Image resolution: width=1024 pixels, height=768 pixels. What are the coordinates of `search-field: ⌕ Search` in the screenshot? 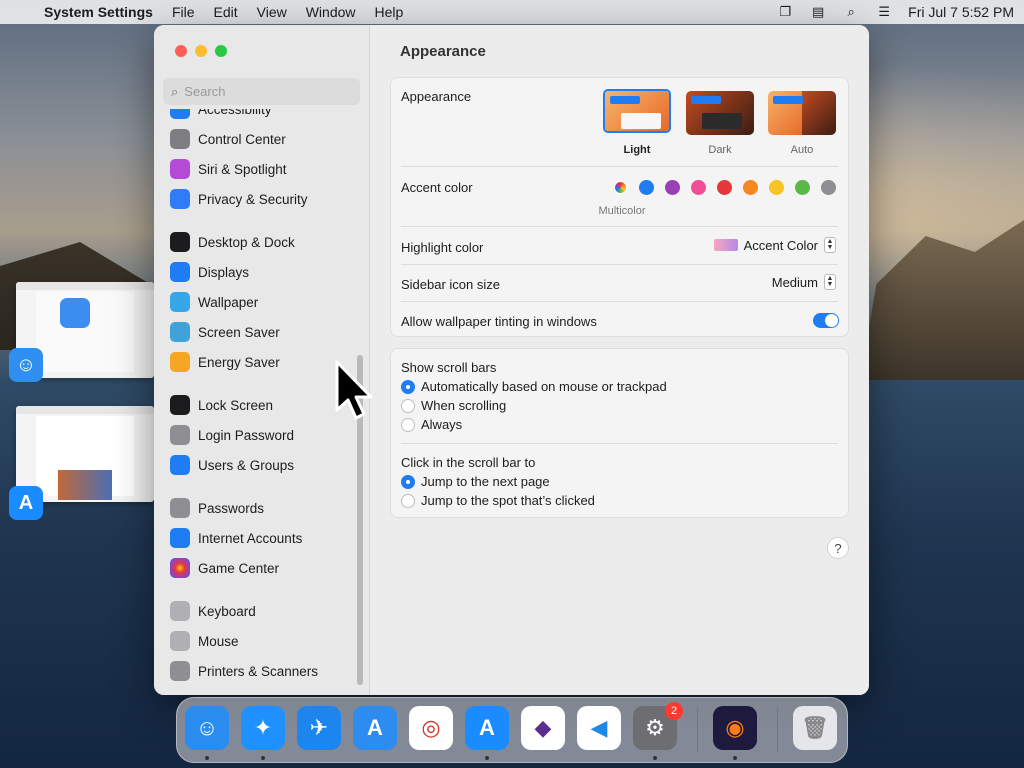 It's located at (261, 91).